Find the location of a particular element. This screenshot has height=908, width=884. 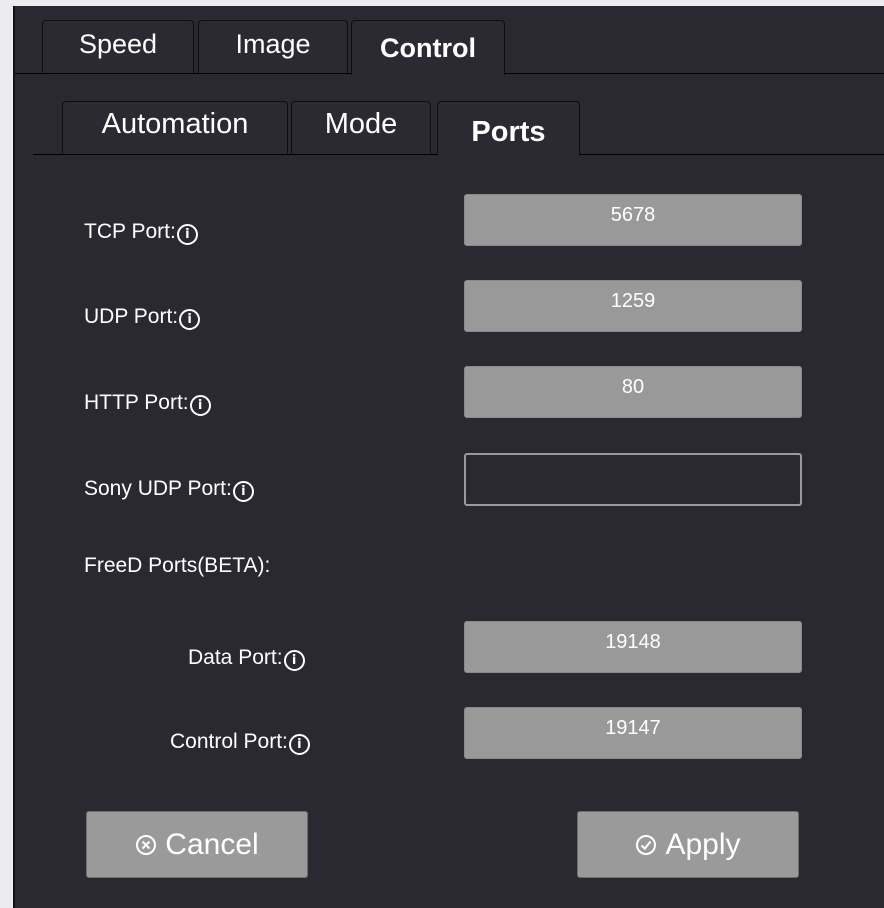

freed-ports-heading: FreeD Ports(BETA): is located at coordinates (177, 566).